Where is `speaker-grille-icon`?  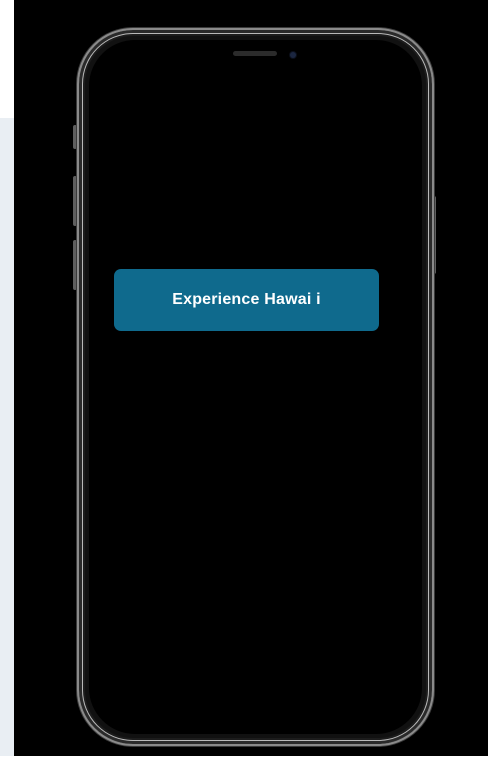
speaker-grille-icon is located at coordinates (255, 53).